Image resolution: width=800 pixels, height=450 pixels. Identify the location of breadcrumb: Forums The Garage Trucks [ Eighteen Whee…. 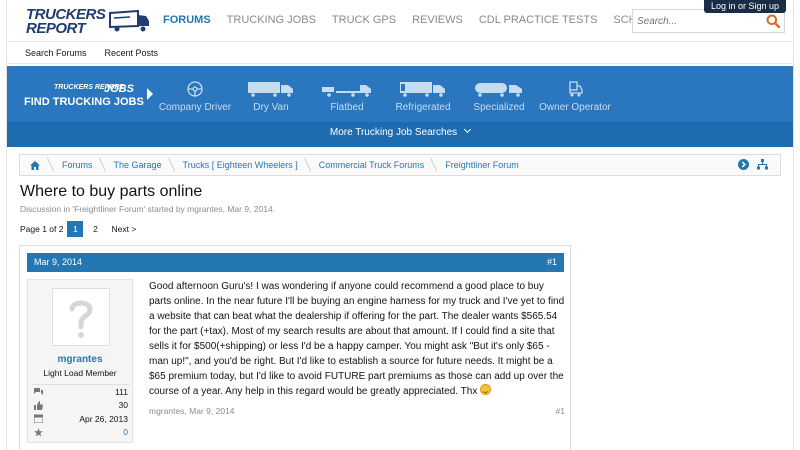
(400, 165).